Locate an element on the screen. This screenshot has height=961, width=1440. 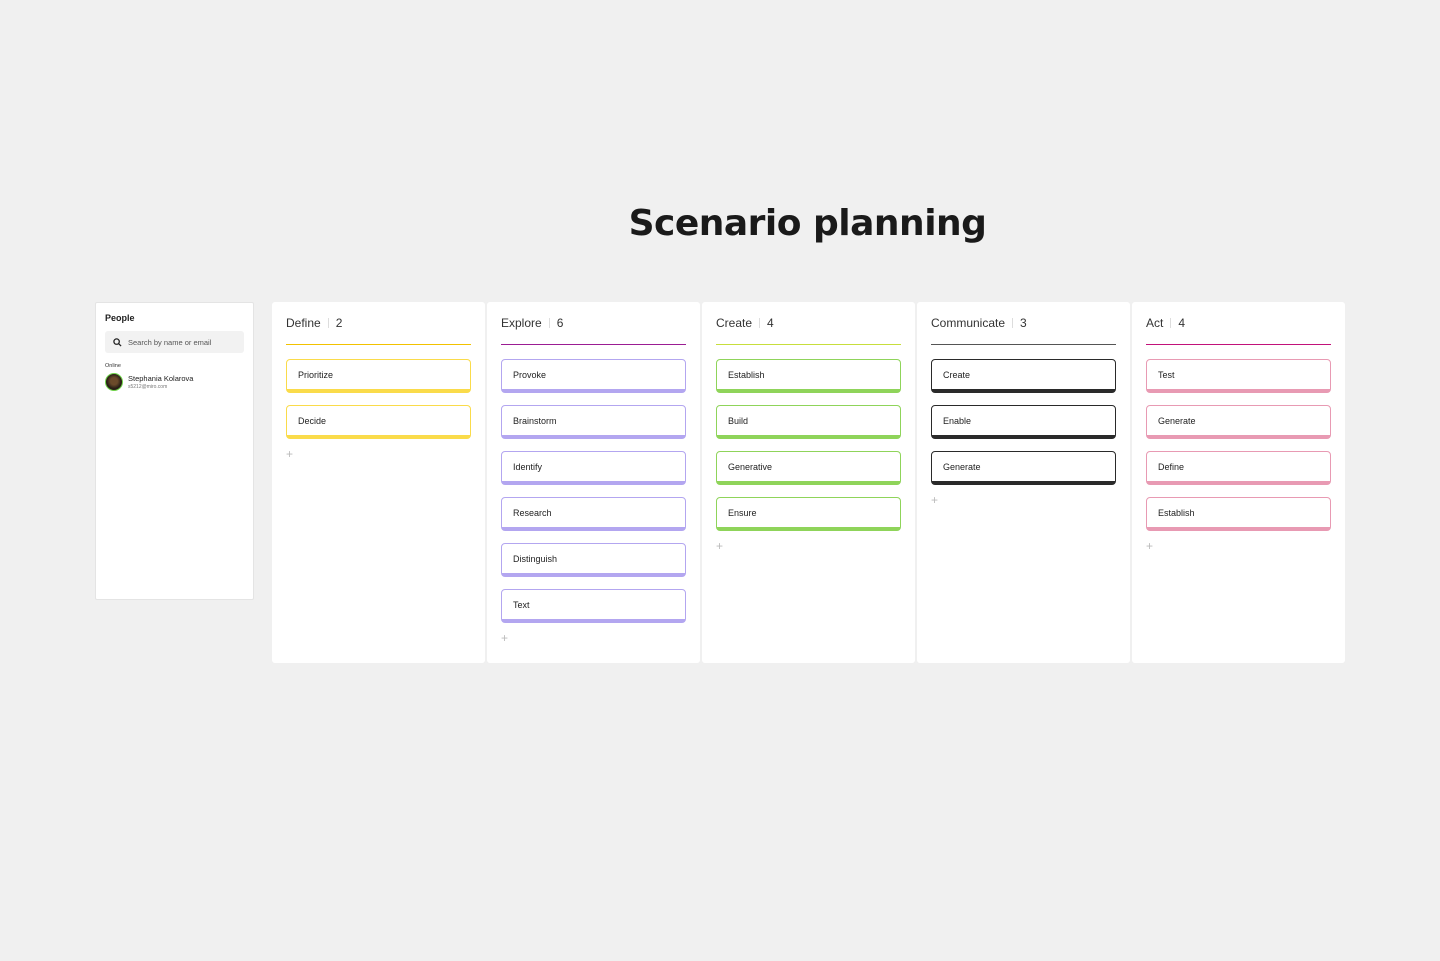
card-text: Research is located at coordinates (532, 512).